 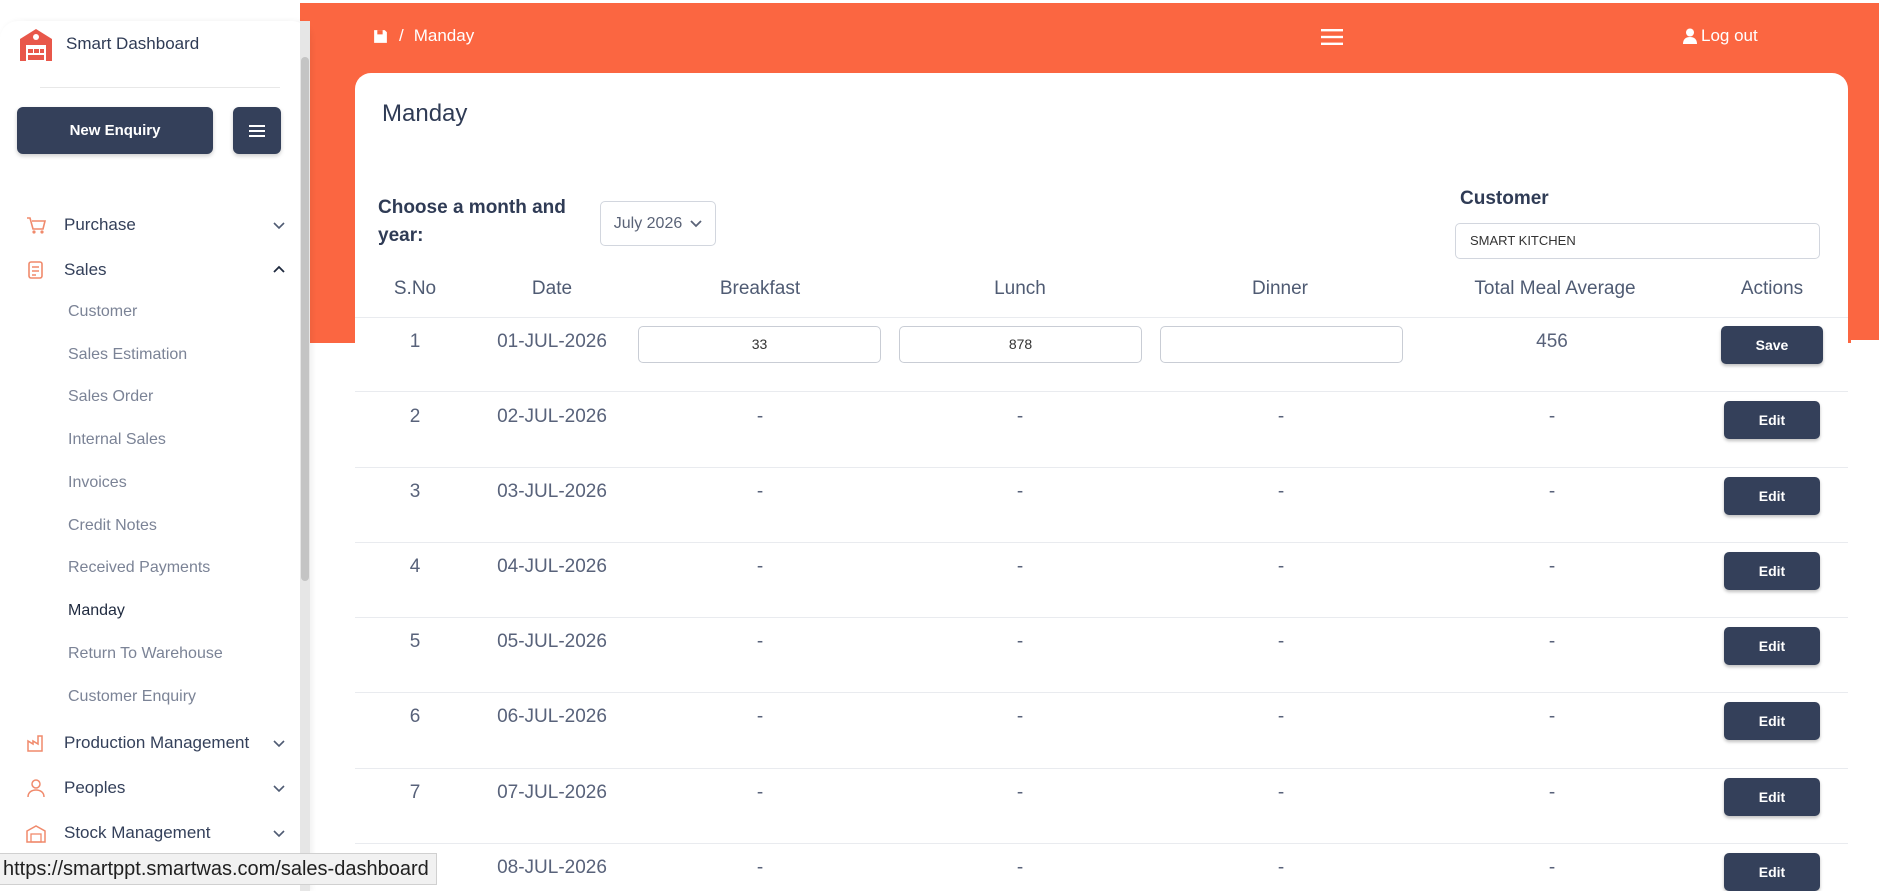 What do you see at coordinates (36, 788) in the screenshot?
I see `people-icon` at bounding box center [36, 788].